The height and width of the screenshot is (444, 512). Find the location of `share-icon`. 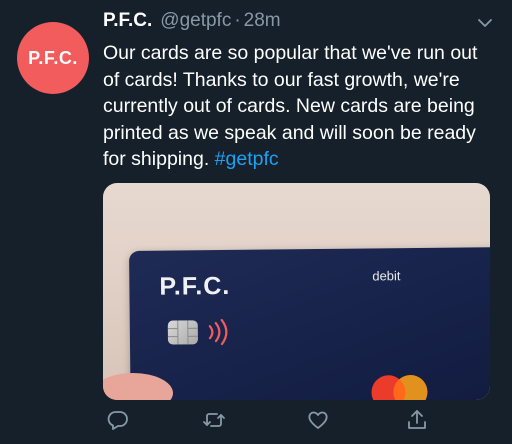

share-icon is located at coordinates (417, 420).